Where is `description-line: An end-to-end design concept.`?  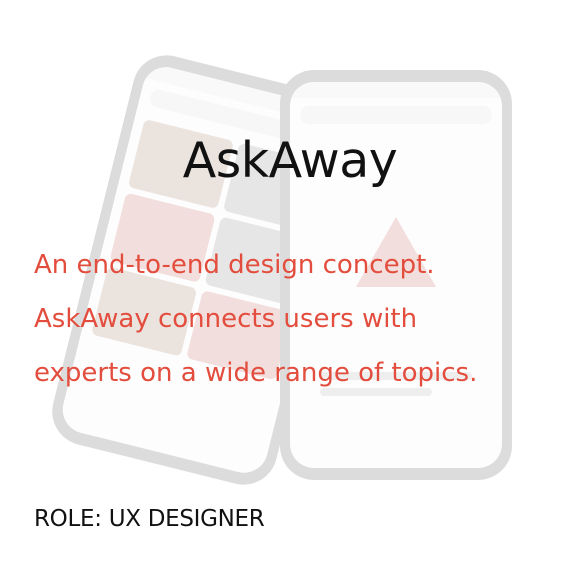
description-line: An end-to-end design concept. is located at coordinates (234, 265).